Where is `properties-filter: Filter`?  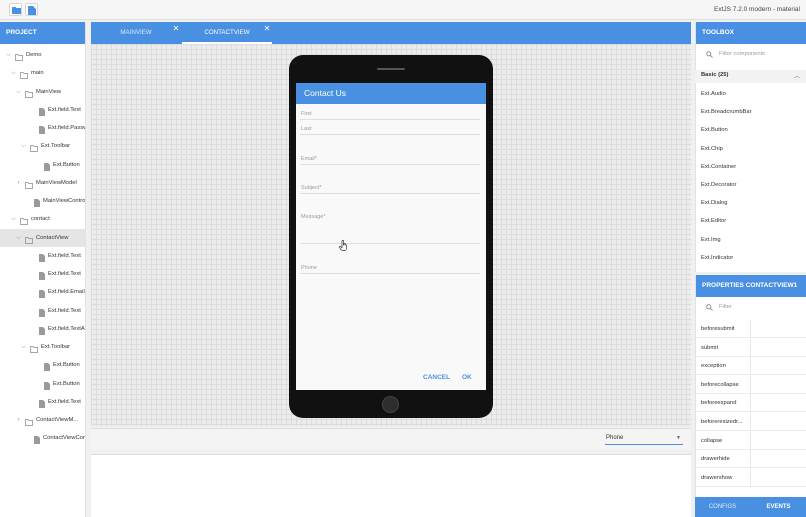 properties-filter: Filter is located at coordinates (751, 308).